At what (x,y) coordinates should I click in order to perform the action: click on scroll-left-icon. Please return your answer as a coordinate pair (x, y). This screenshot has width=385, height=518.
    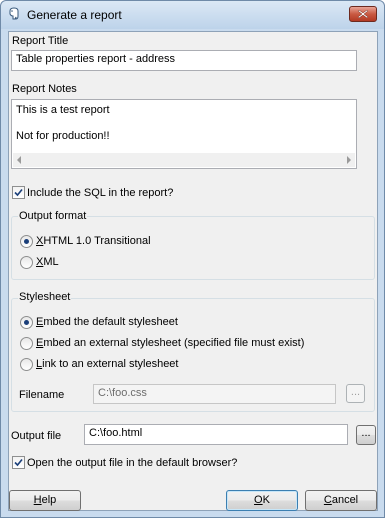
    Looking at the image, I should click on (19, 160).